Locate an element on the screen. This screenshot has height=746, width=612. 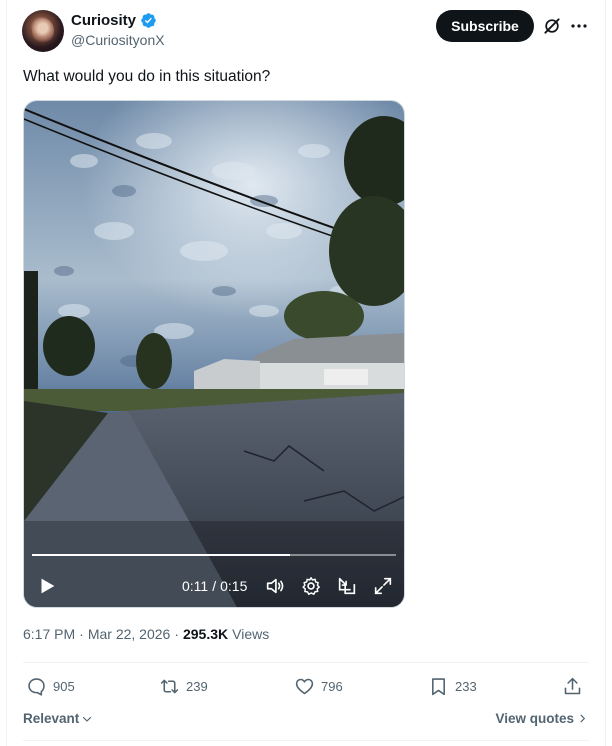
share-button is located at coordinates (572, 686).